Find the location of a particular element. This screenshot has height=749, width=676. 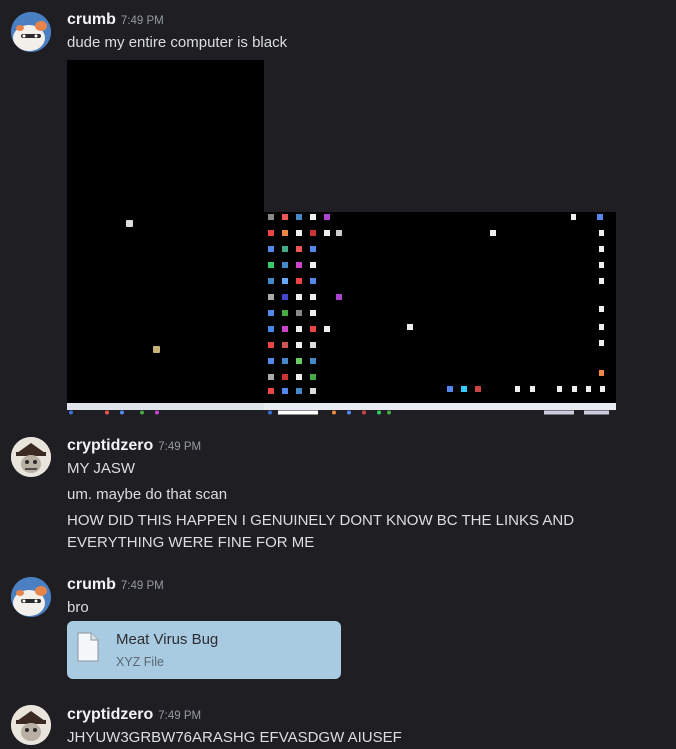

right-monitor-screen is located at coordinates (440, 307).